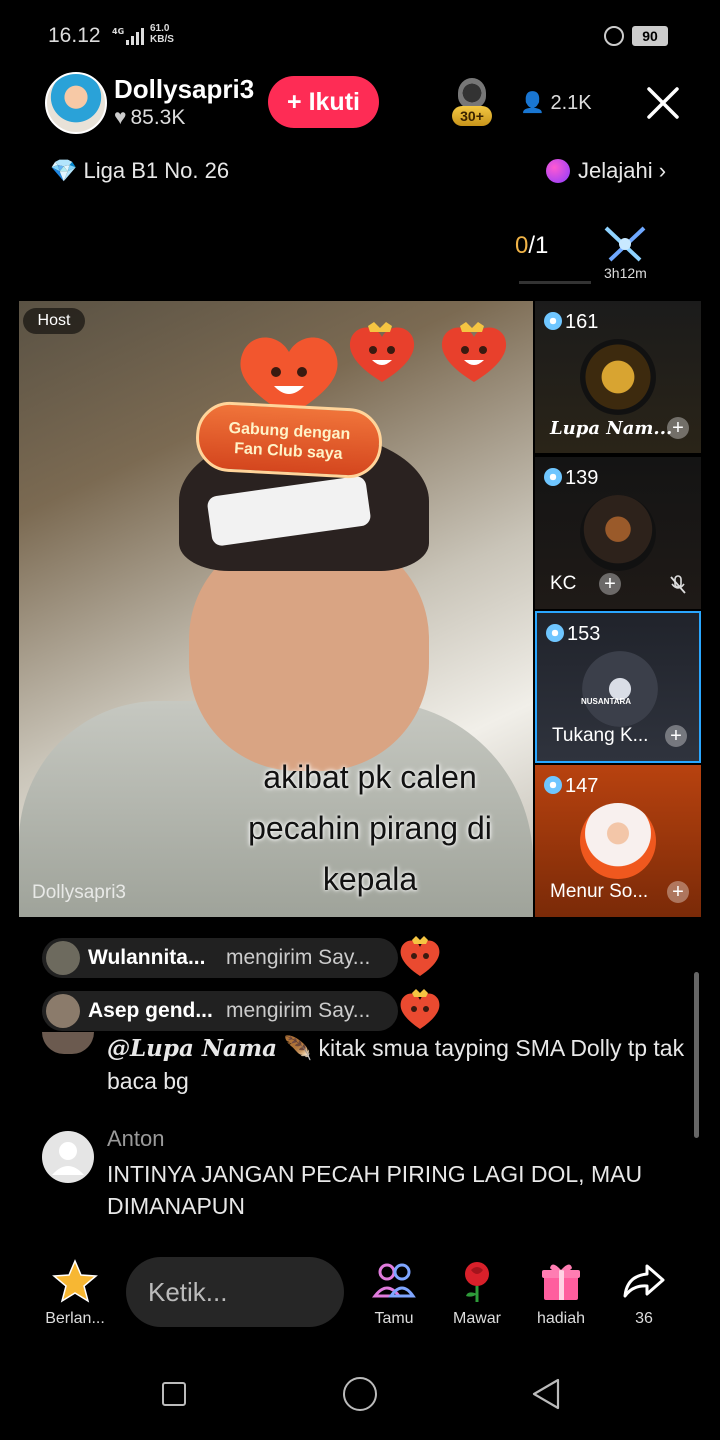  What do you see at coordinates (393, 1280) in the screenshot?
I see `guests-icon` at bounding box center [393, 1280].